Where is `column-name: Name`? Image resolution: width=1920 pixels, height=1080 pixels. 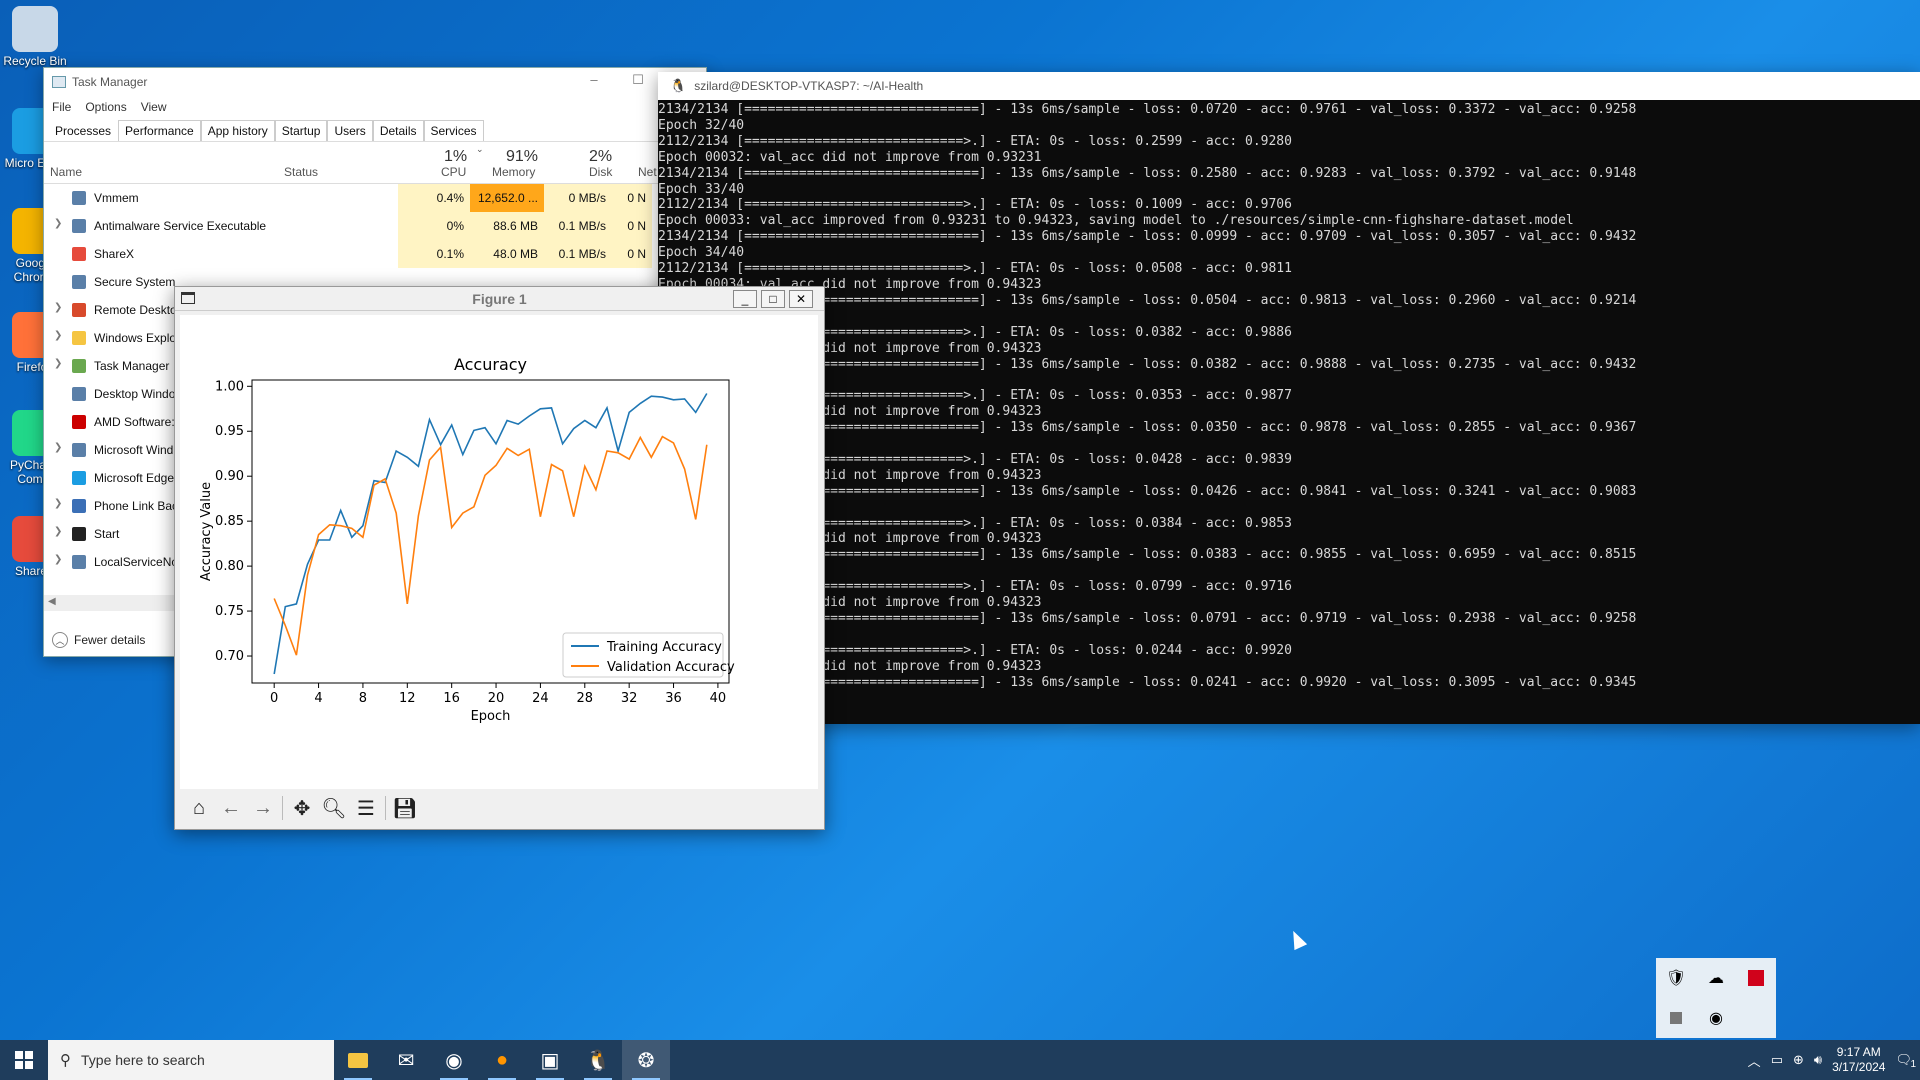
column-name: Name is located at coordinates (66, 172).